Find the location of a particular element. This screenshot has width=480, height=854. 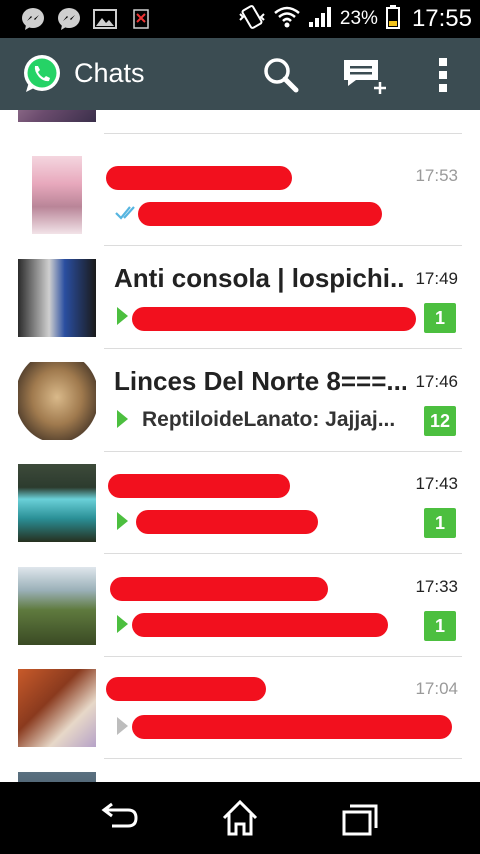

chat-time: 17:33 is located at coordinates (436, 586).